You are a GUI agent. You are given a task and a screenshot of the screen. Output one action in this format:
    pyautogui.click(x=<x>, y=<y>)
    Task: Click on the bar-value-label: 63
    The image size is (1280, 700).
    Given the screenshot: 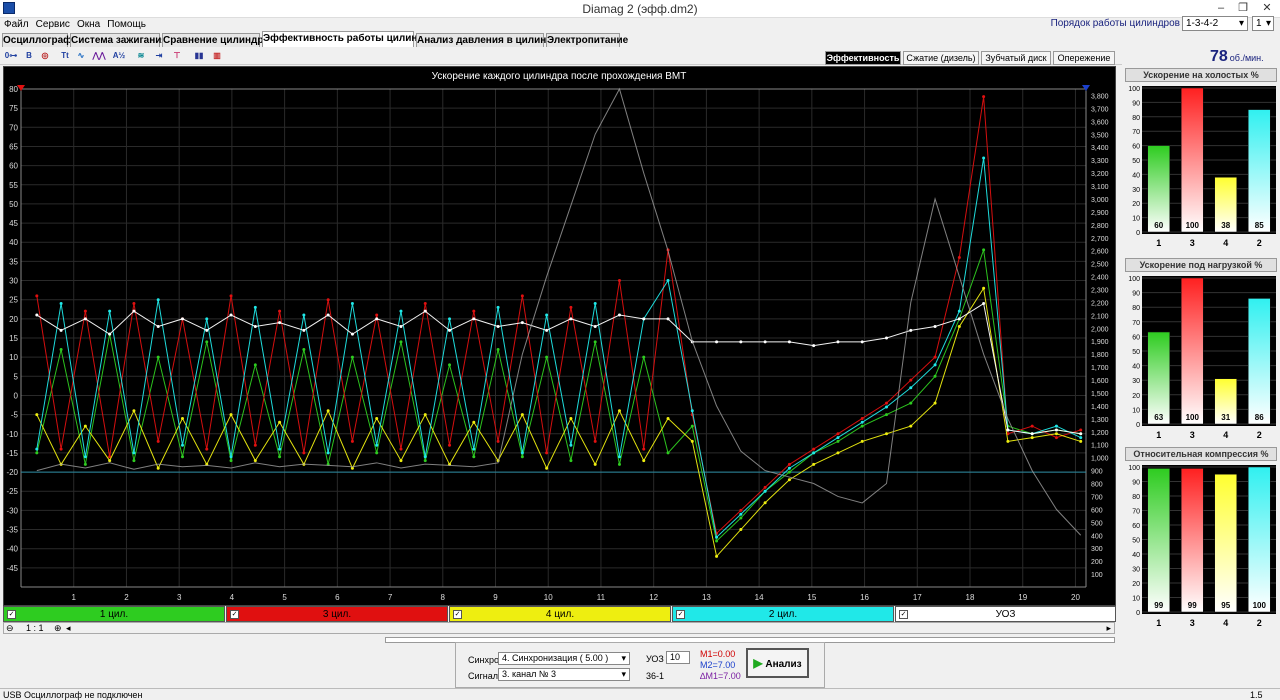 What is the action you would take?
    pyautogui.click(x=1158, y=417)
    